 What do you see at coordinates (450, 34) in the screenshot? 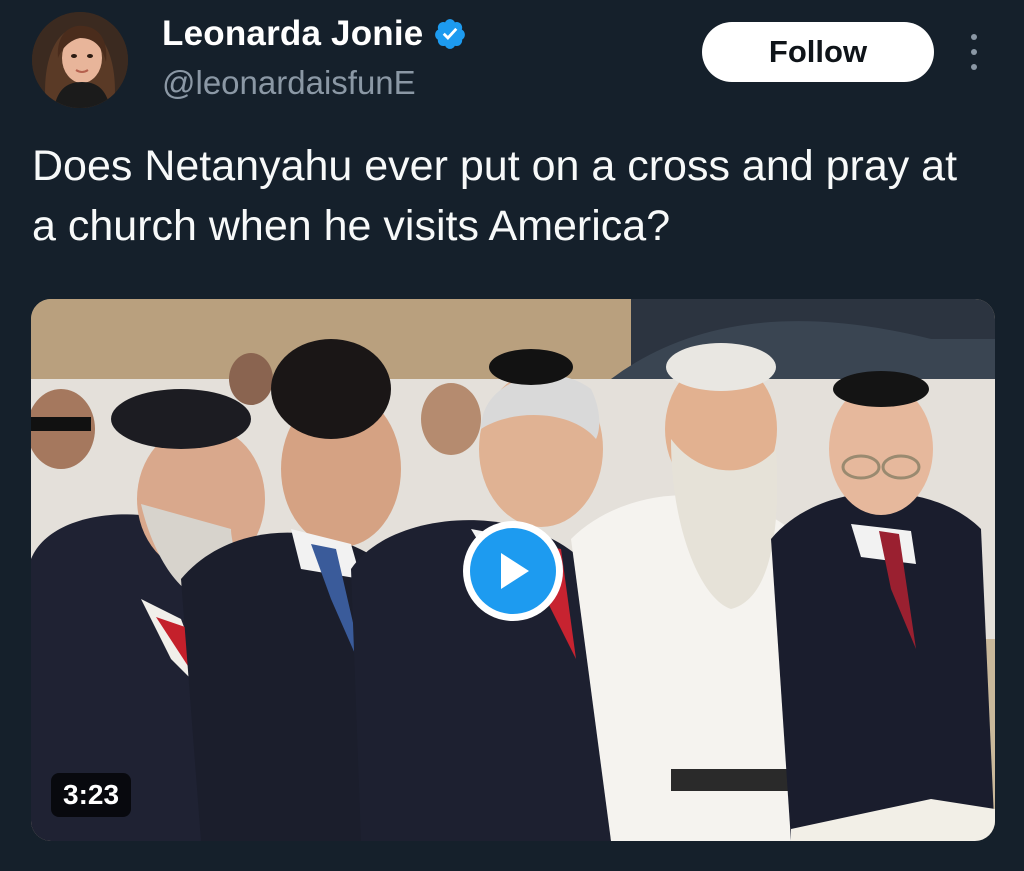
I see `verified-badge-icon` at bounding box center [450, 34].